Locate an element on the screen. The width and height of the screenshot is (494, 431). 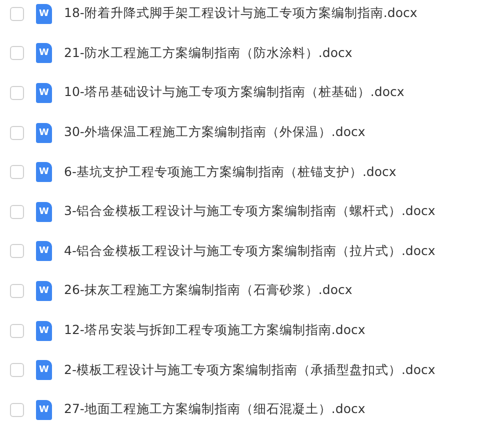
file-name: 30-外墙保温工程施工方案编制指南（外保温）.docx is located at coordinates (215, 133).